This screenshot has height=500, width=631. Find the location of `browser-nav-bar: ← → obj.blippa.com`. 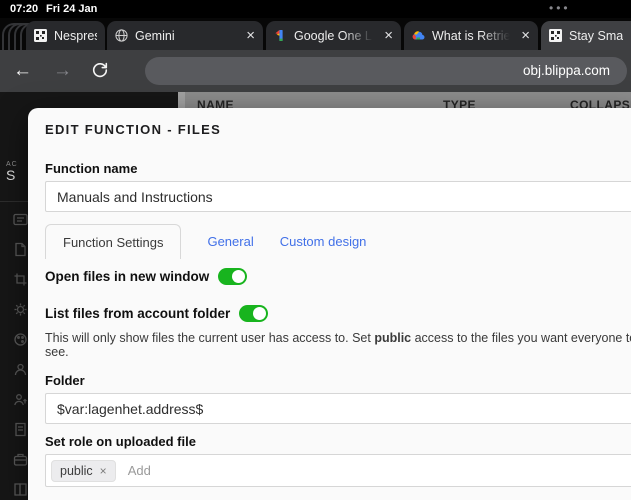

browser-nav-bar: ← → obj.blippa.com is located at coordinates (315, 71).